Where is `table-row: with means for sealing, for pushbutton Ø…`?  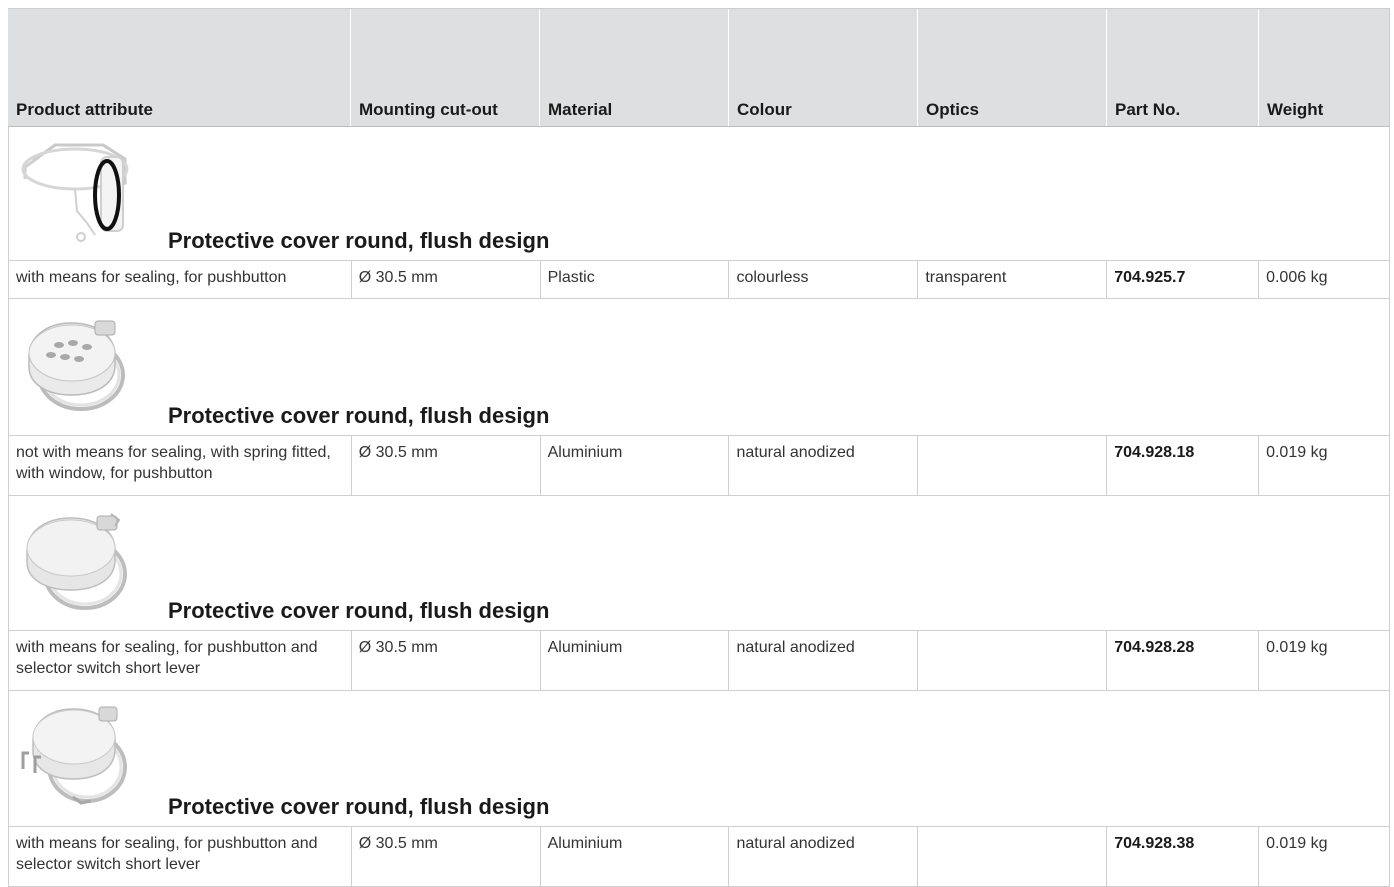 table-row: with means for sealing, for pushbutton Ø… is located at coordinates (699, 280).